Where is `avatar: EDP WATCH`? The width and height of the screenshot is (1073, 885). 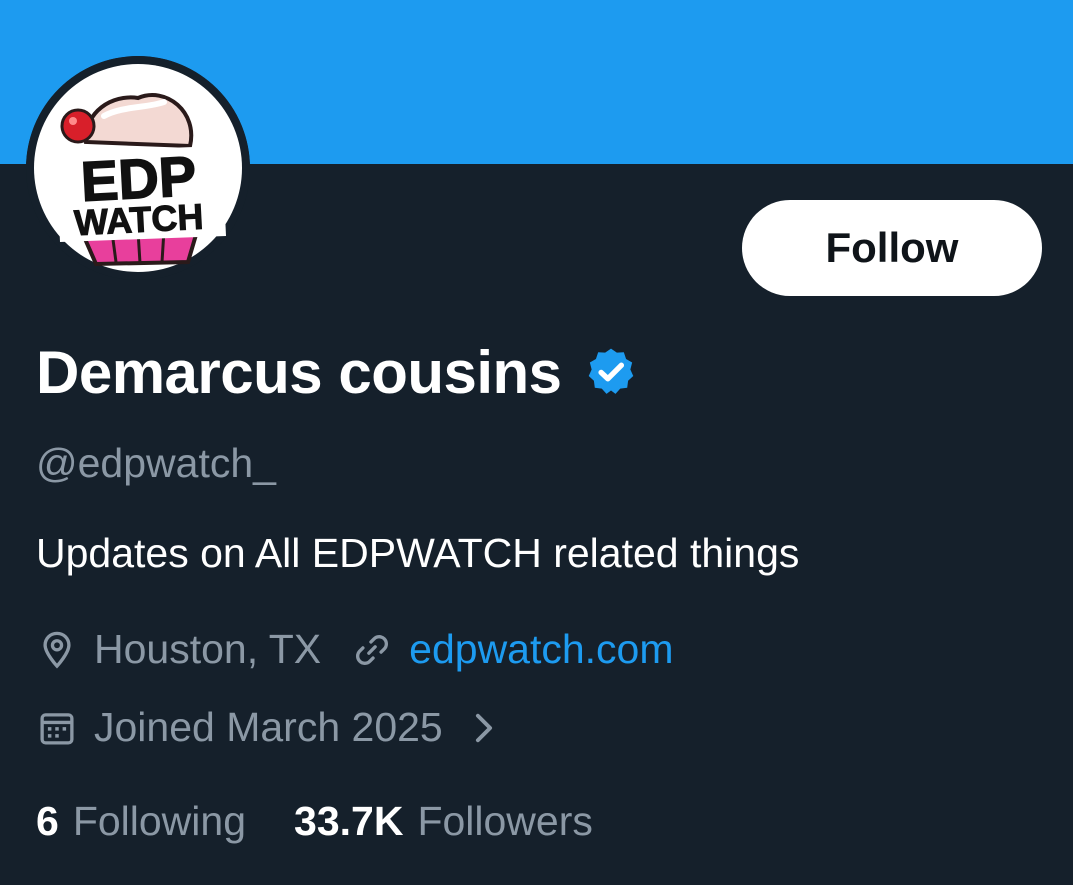 avatar: EDP WATCH is located at coordinates (138, 168).